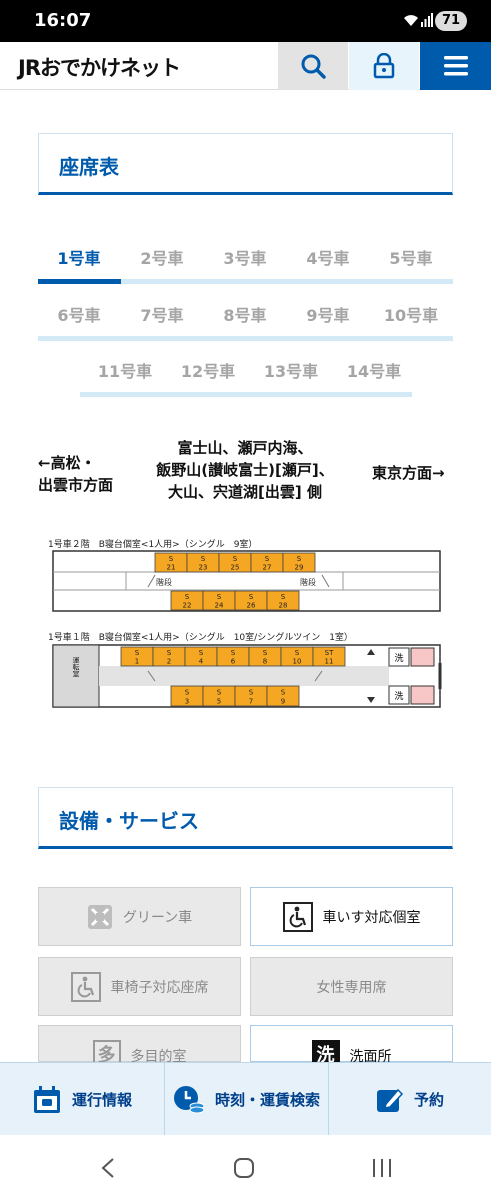  Describe the element at coordinates (382, 1168) in the screenshot. I see `recents-icon` at that location.